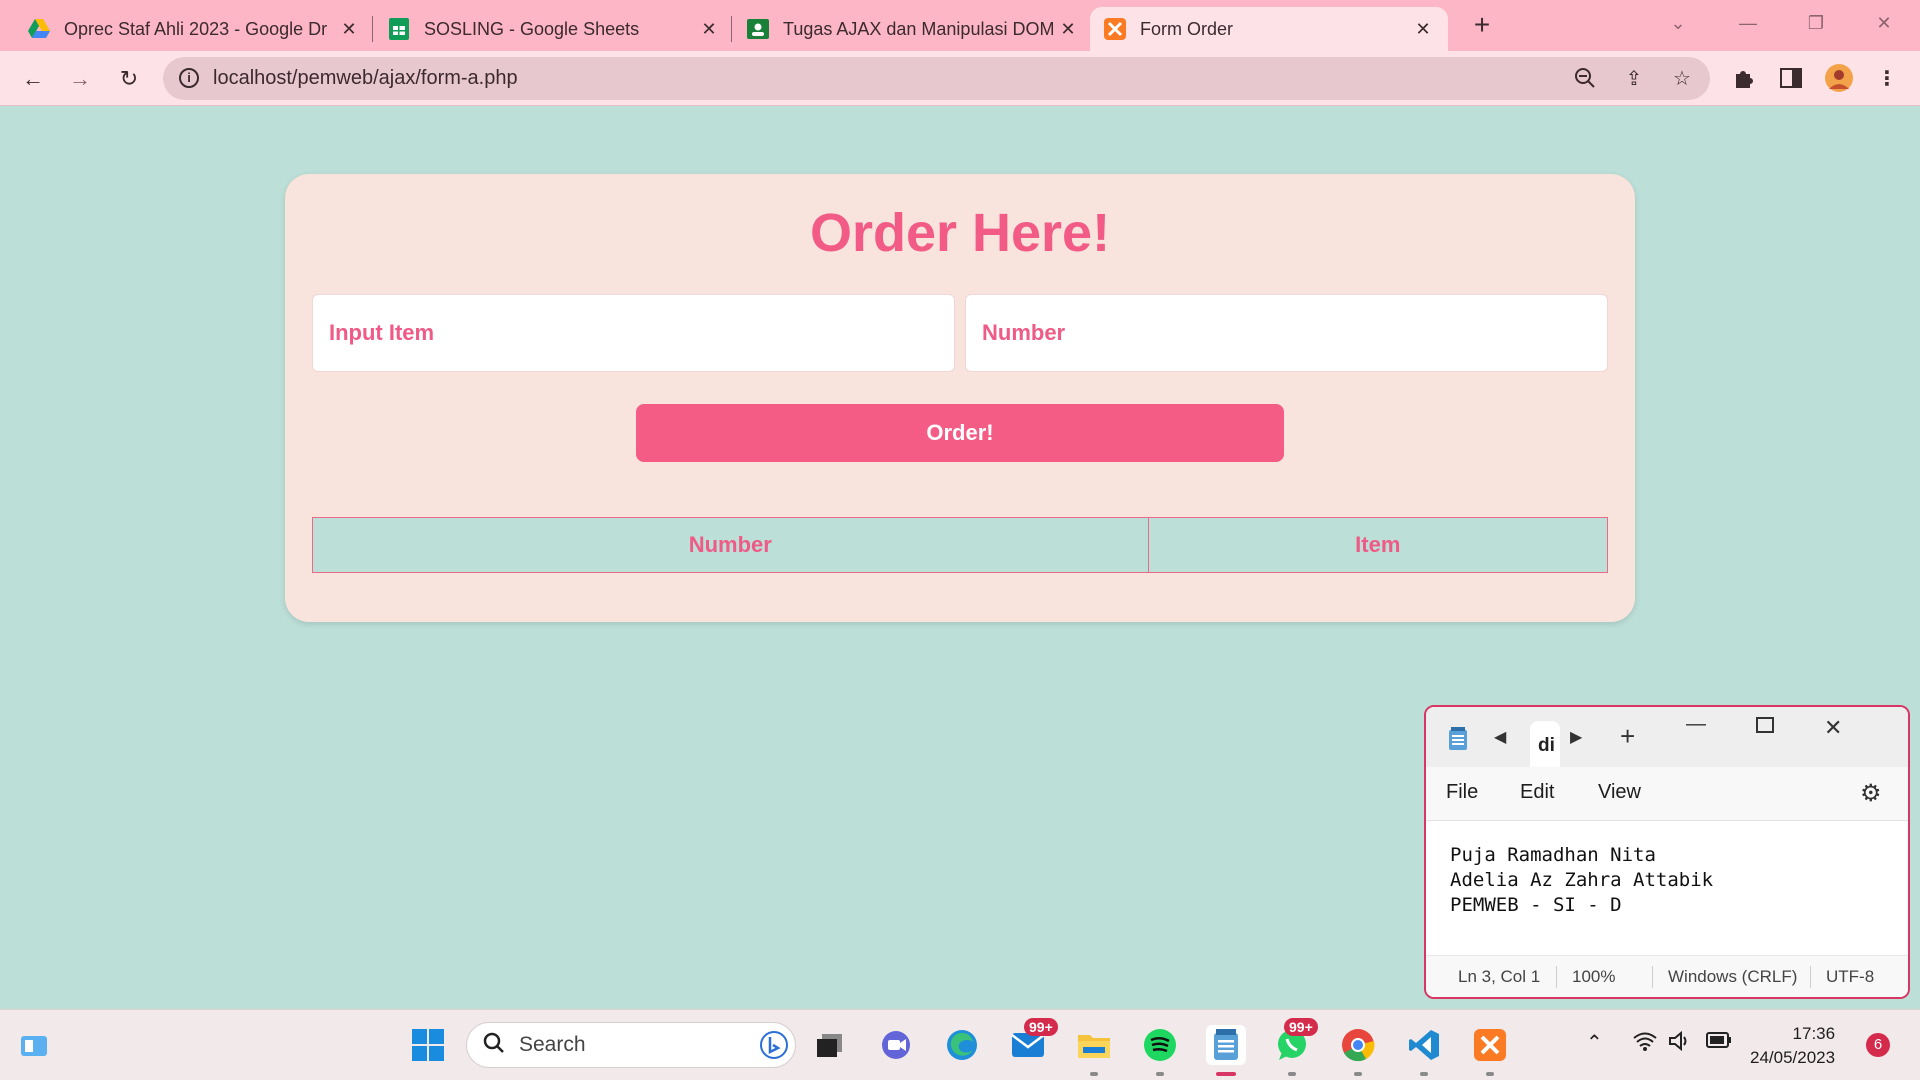 The image size is (1920, 1080). I want to click on tab-title: SOSLING - Google Sheets, so click(532, 28).